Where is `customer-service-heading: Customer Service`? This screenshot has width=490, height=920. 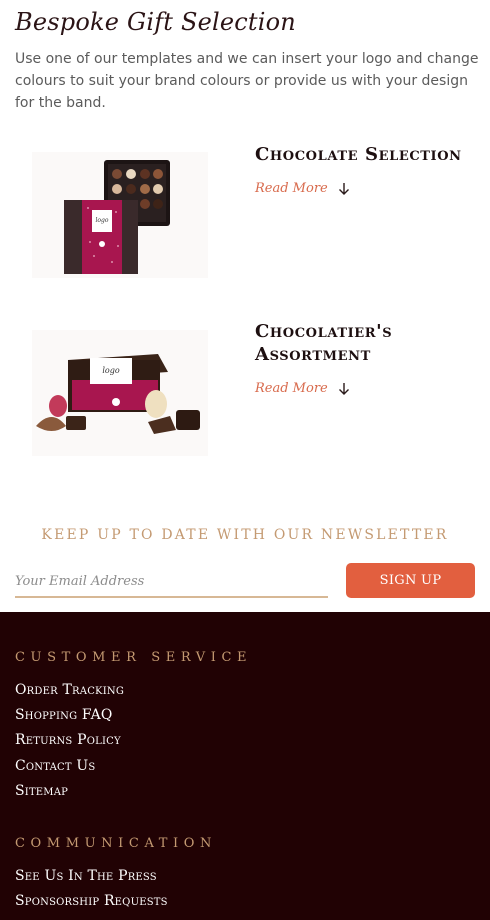 customer-service-heading: Customer Service is located at coordinates (134, 657).